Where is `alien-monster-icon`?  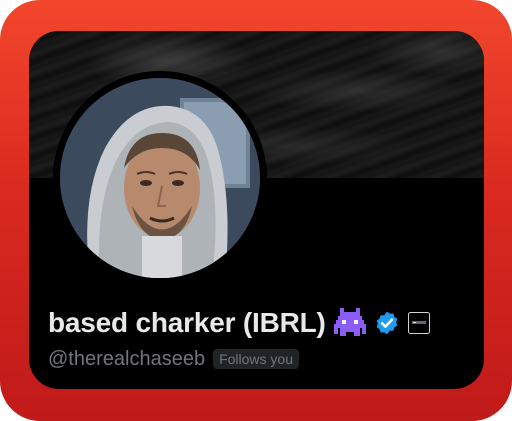 alien-monster-icon is located at coordinates (349, 323).